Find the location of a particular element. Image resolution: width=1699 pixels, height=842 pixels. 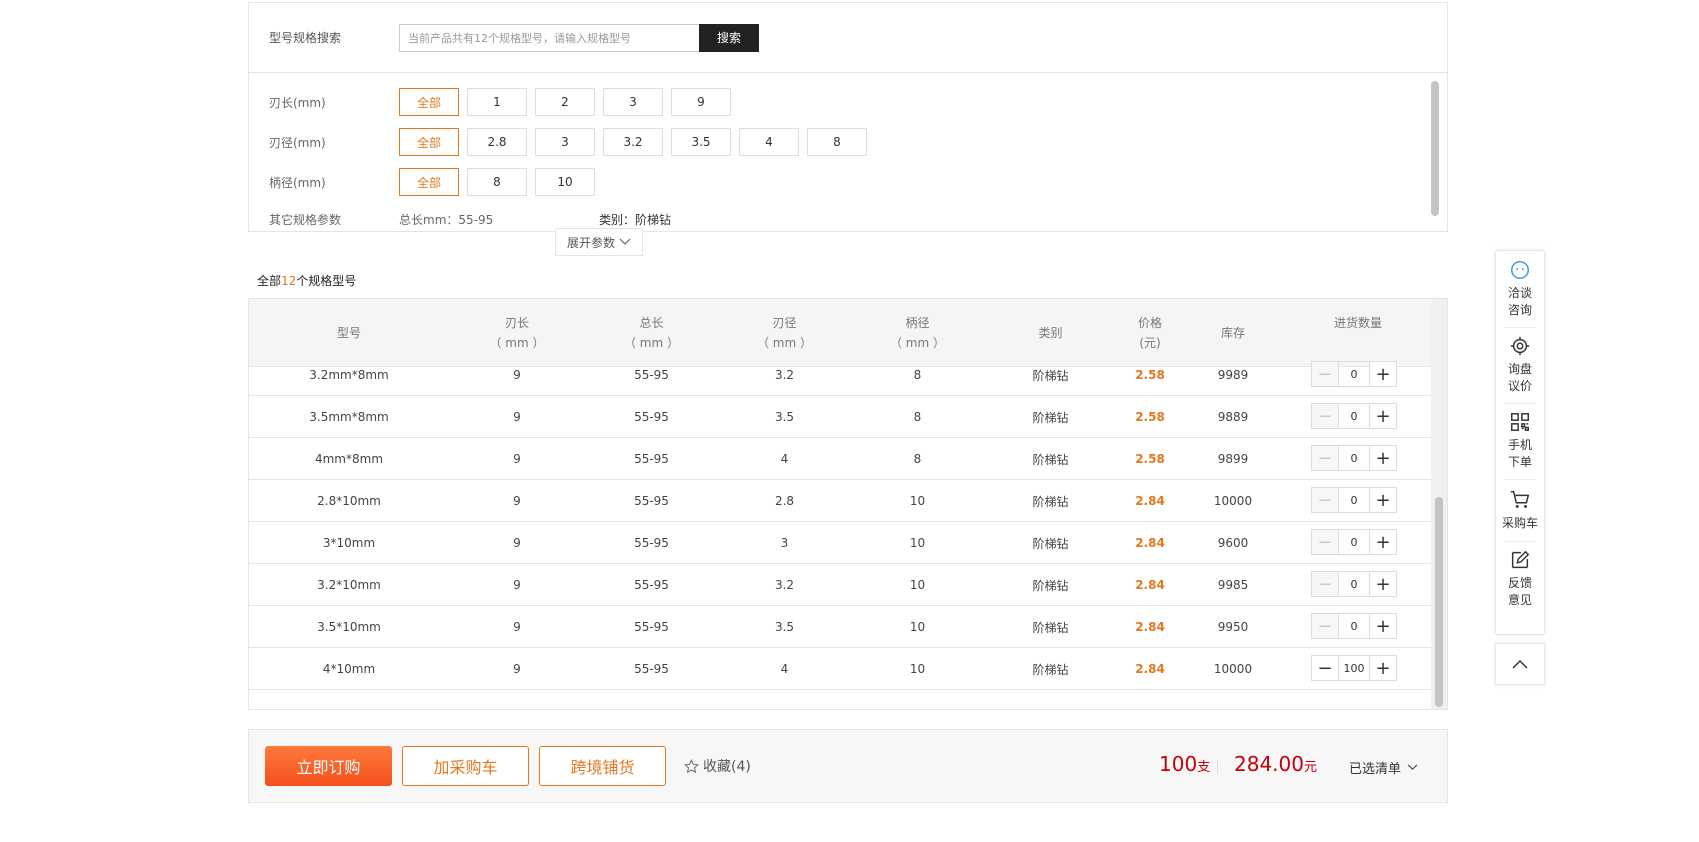

cart-icon is located at coordinates (1520, 499).